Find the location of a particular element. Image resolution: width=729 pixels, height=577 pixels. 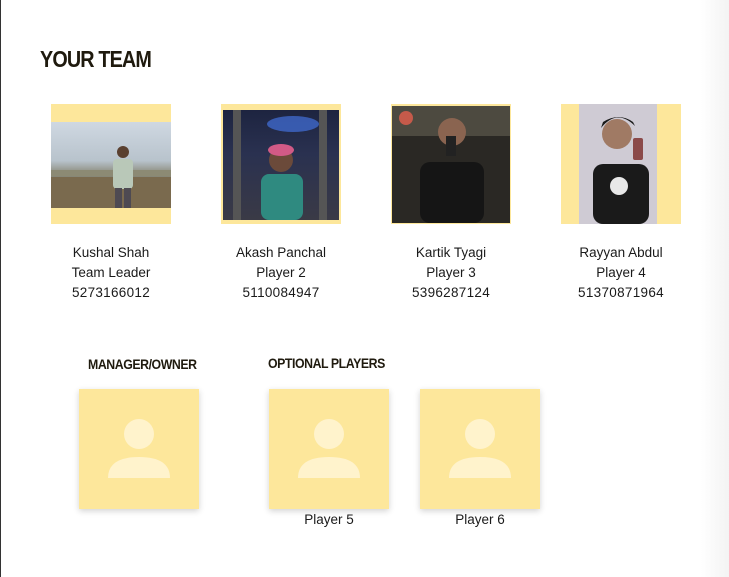

optional-player-label: Player 5 is located at coordinates (329, 519).